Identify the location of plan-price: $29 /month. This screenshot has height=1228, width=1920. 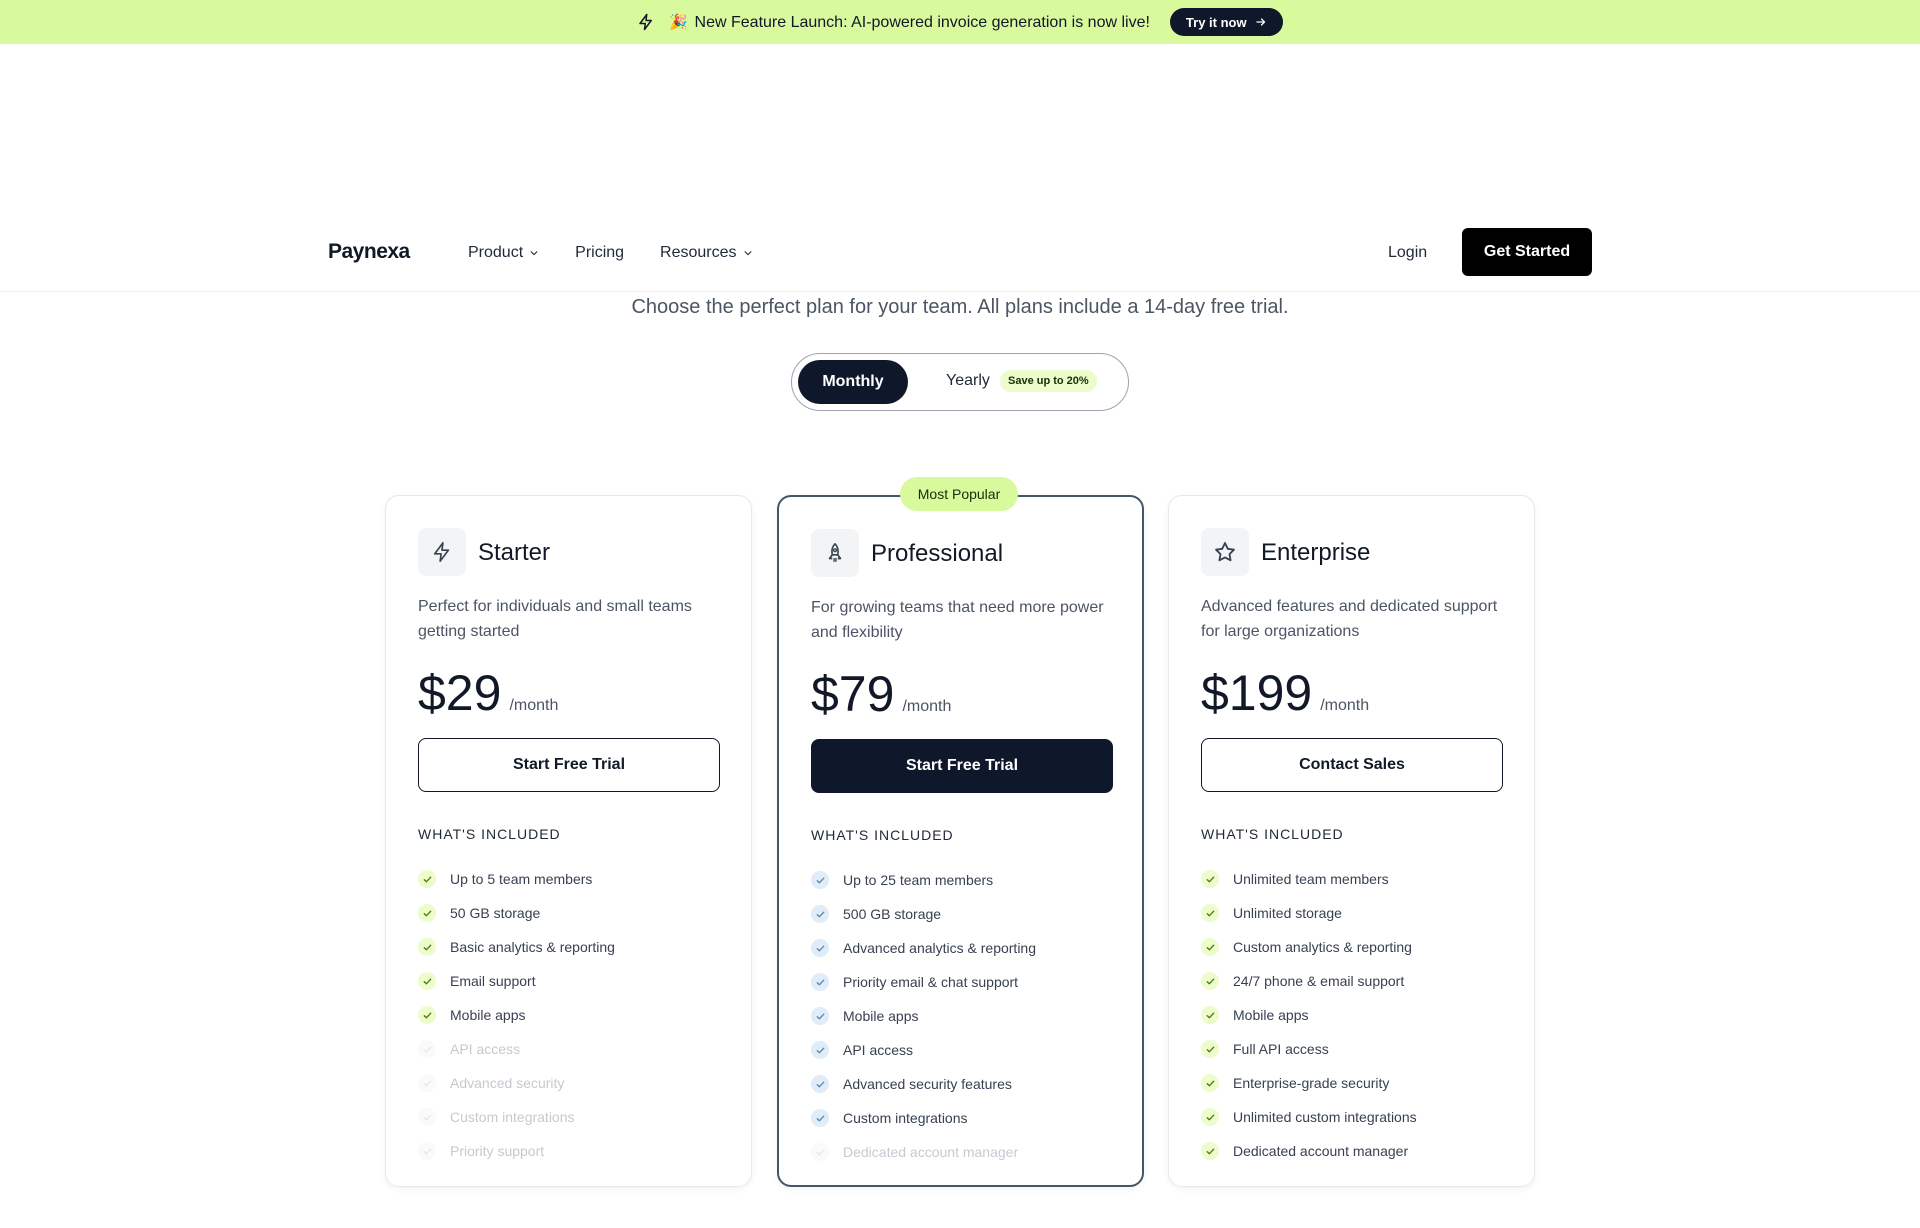
(488, 693).